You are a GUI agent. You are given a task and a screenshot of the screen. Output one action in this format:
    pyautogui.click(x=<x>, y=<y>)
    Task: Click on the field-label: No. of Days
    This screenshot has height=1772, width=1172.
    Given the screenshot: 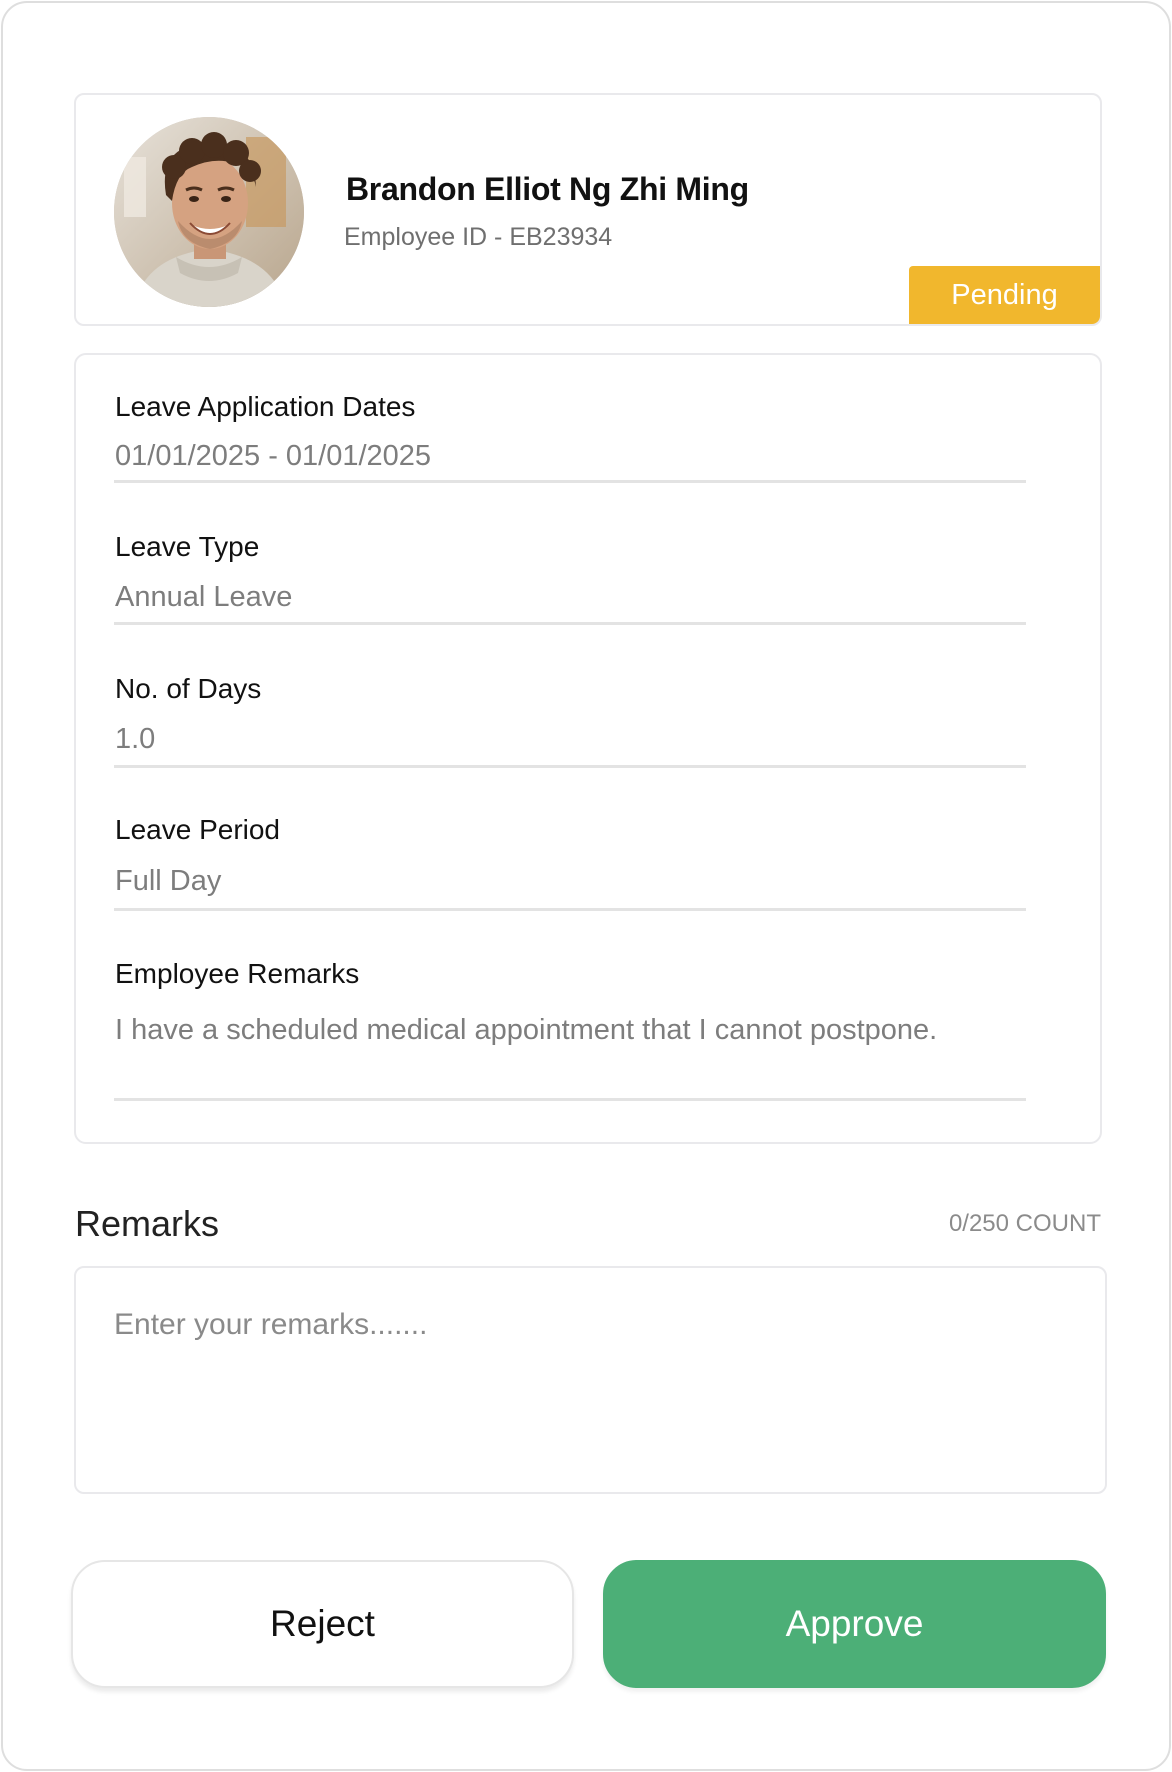 What is the action you would take?
    pyautogui.click(x=188, y=688)
    